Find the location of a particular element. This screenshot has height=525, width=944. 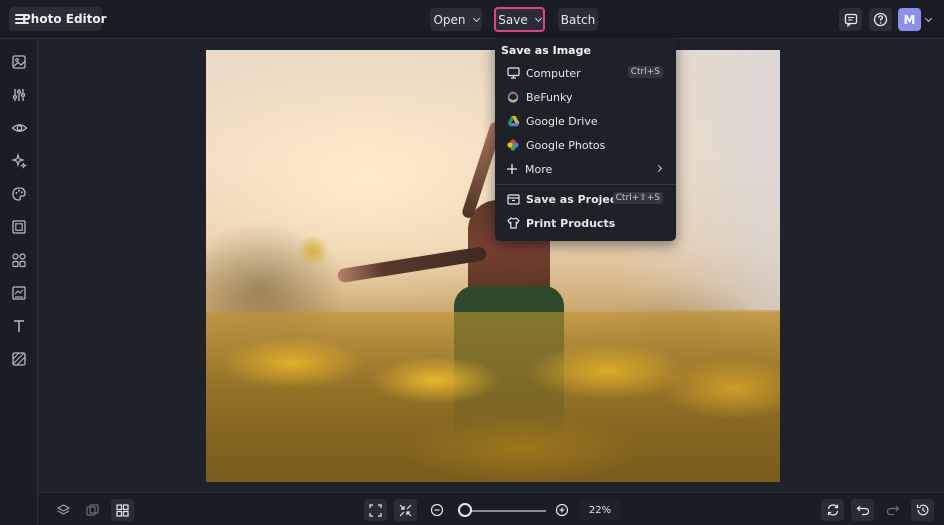

sliders-icon is located at coordinates (19, 95).